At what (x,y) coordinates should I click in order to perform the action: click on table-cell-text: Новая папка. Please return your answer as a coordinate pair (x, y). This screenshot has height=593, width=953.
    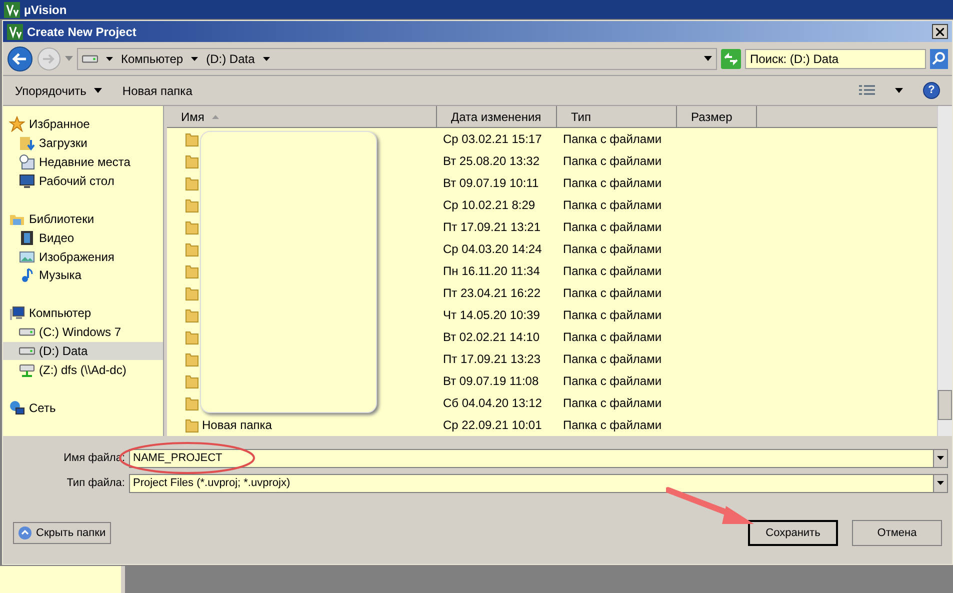
    Looking at the image, I should click on (237, 425).